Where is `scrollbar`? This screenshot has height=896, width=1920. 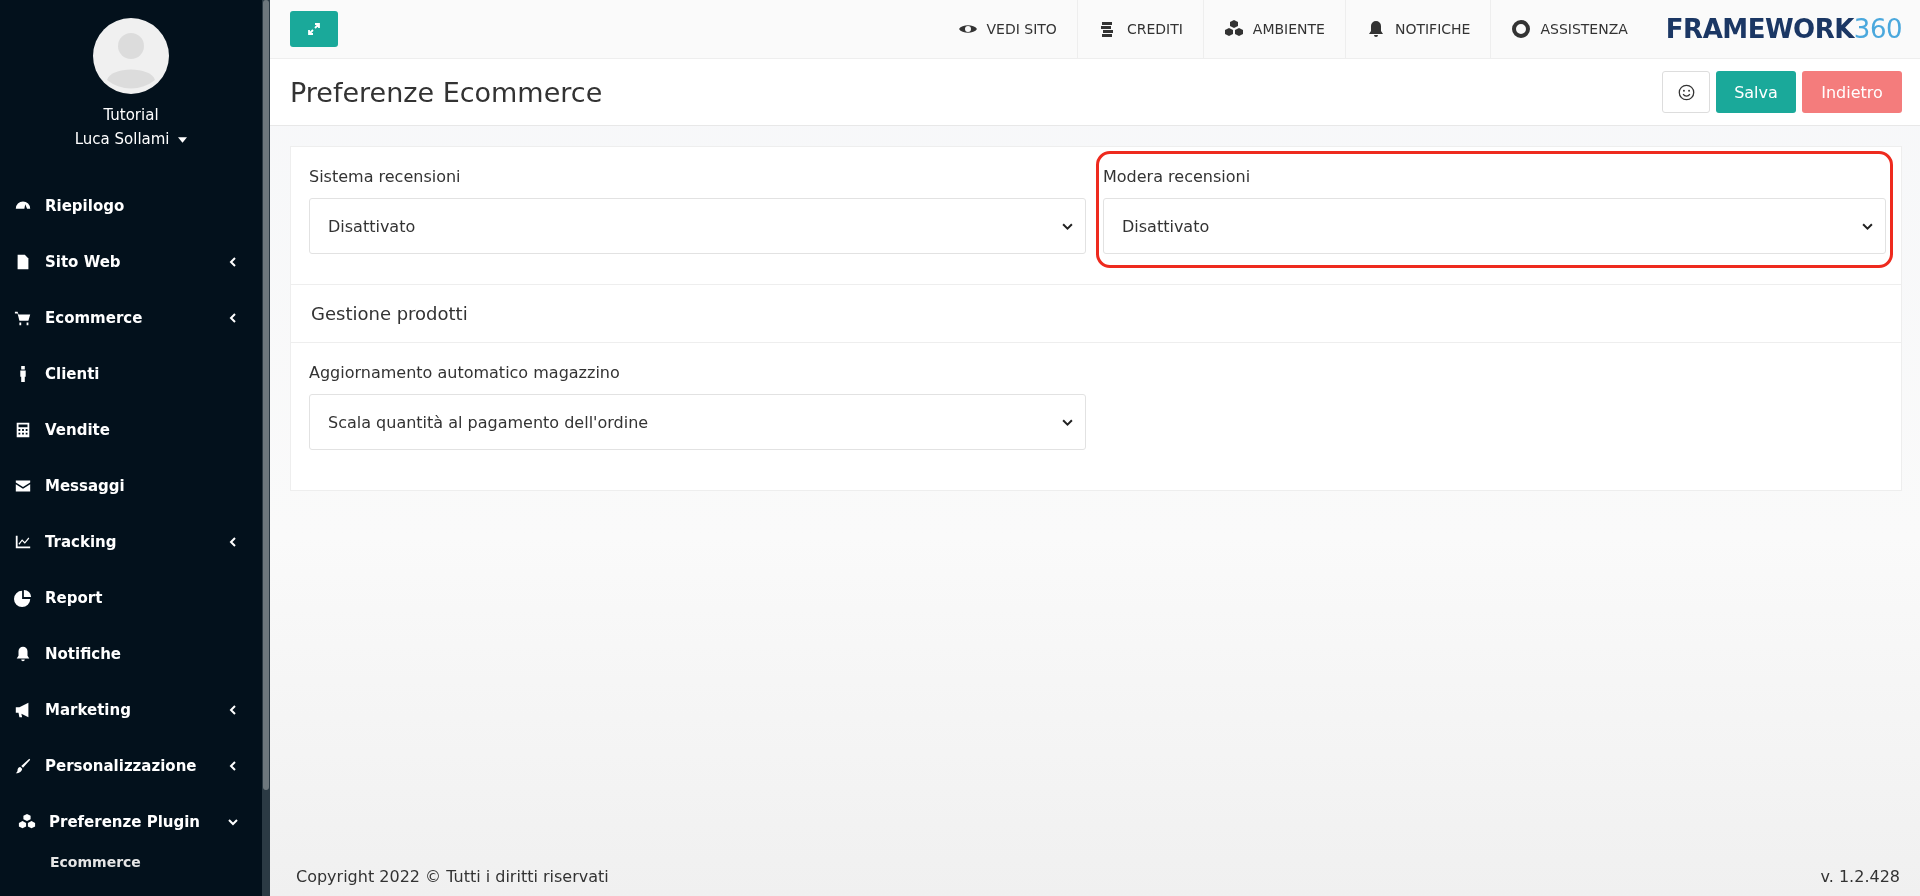 scrollbar is located at coordinates (266, 395).